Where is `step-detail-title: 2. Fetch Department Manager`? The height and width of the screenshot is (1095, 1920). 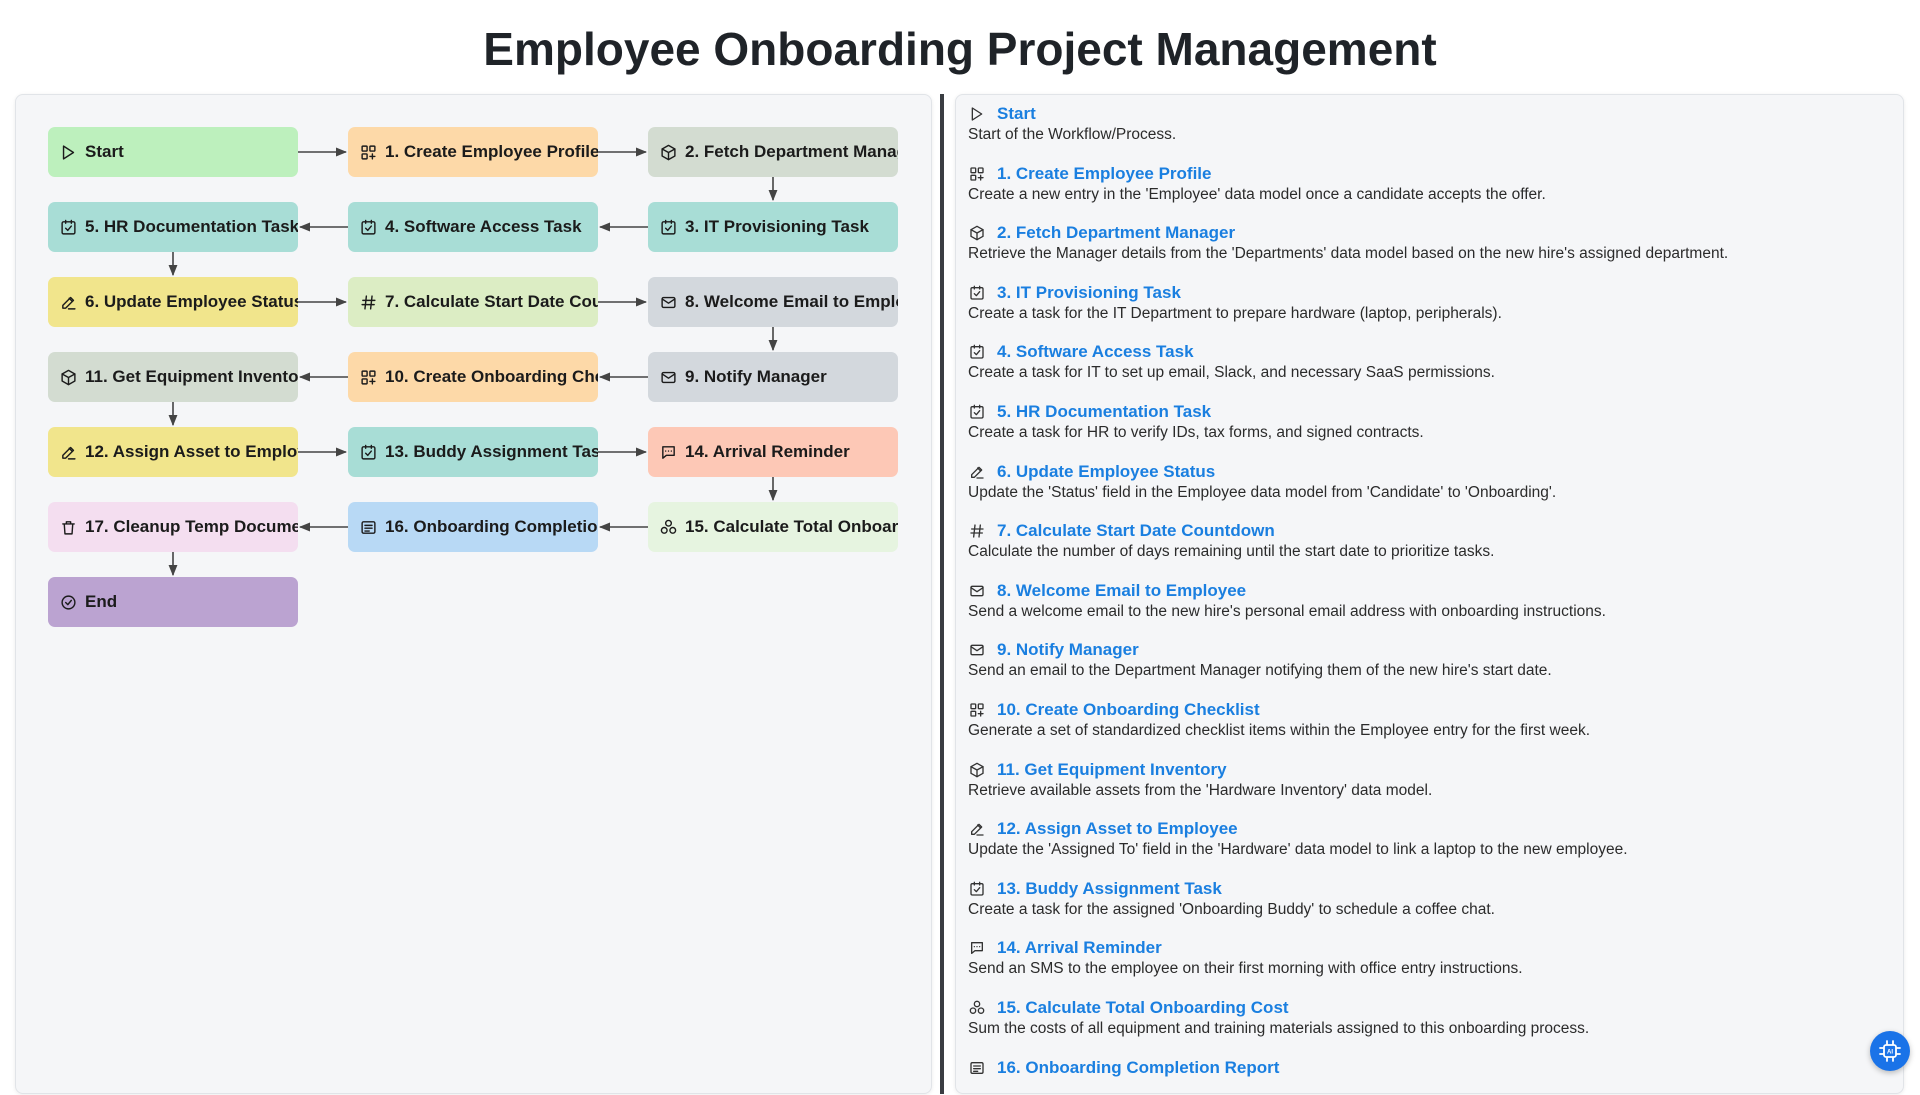 step-detail-title: 2. Fetch Department Manager is located at coordinates (1116, 233).